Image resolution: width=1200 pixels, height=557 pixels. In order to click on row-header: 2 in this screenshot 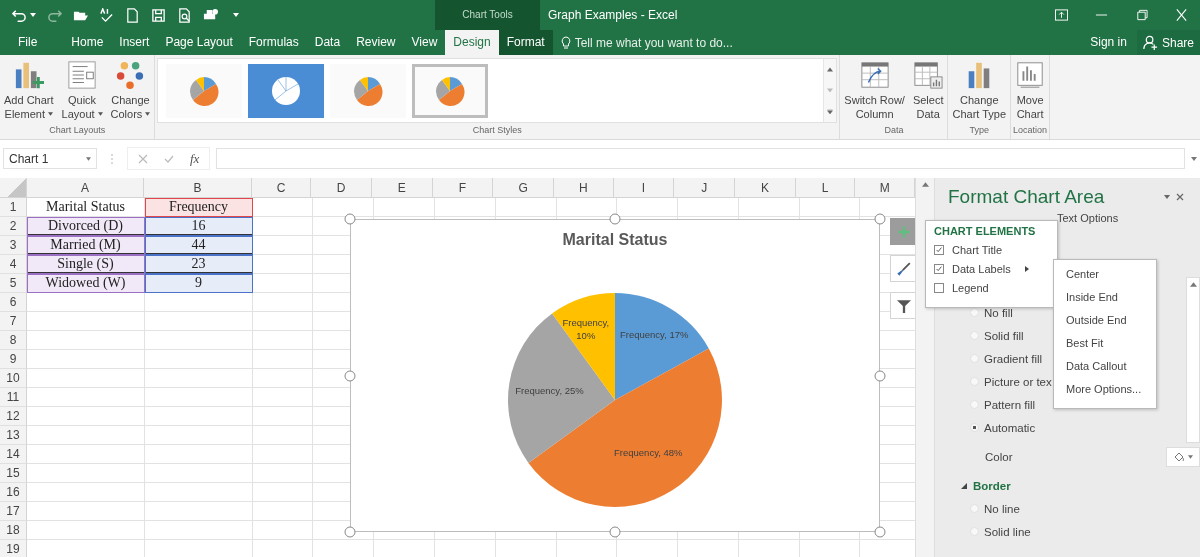, I will do `click(13, 226)`.